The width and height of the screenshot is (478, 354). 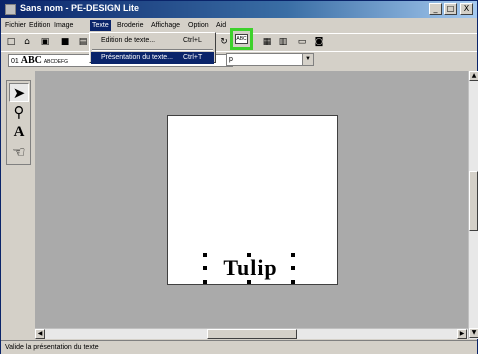 What do you see at coordinates (11, 42) in the screenshot?
I see `new-icon: □` at bounding box center [11, 42].